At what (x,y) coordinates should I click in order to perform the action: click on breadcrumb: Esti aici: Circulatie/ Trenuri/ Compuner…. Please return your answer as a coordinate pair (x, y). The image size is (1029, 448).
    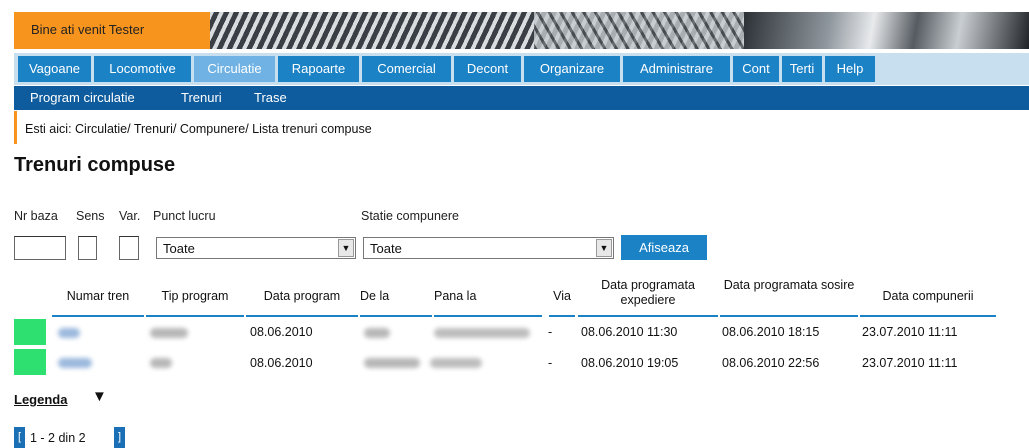
    Looking at the image, I should click on (521, 127).